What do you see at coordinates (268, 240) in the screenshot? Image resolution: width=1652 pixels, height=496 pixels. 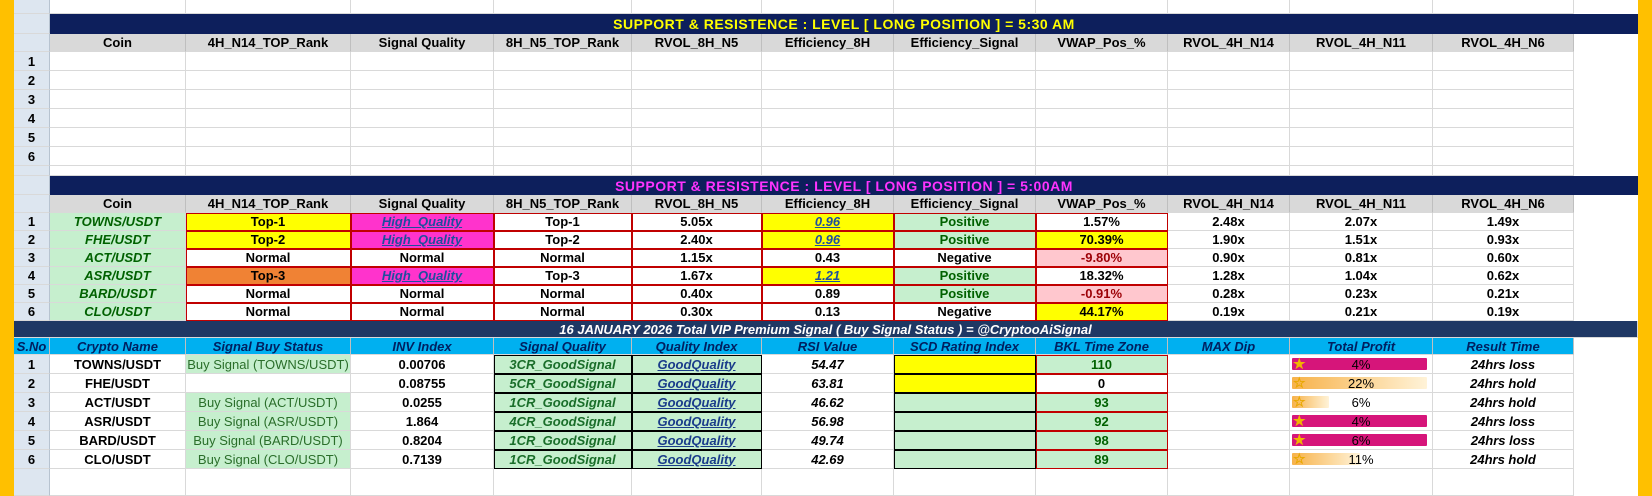 I see `rank-4h-n14: Top-2` at bounding box center [268, 240].